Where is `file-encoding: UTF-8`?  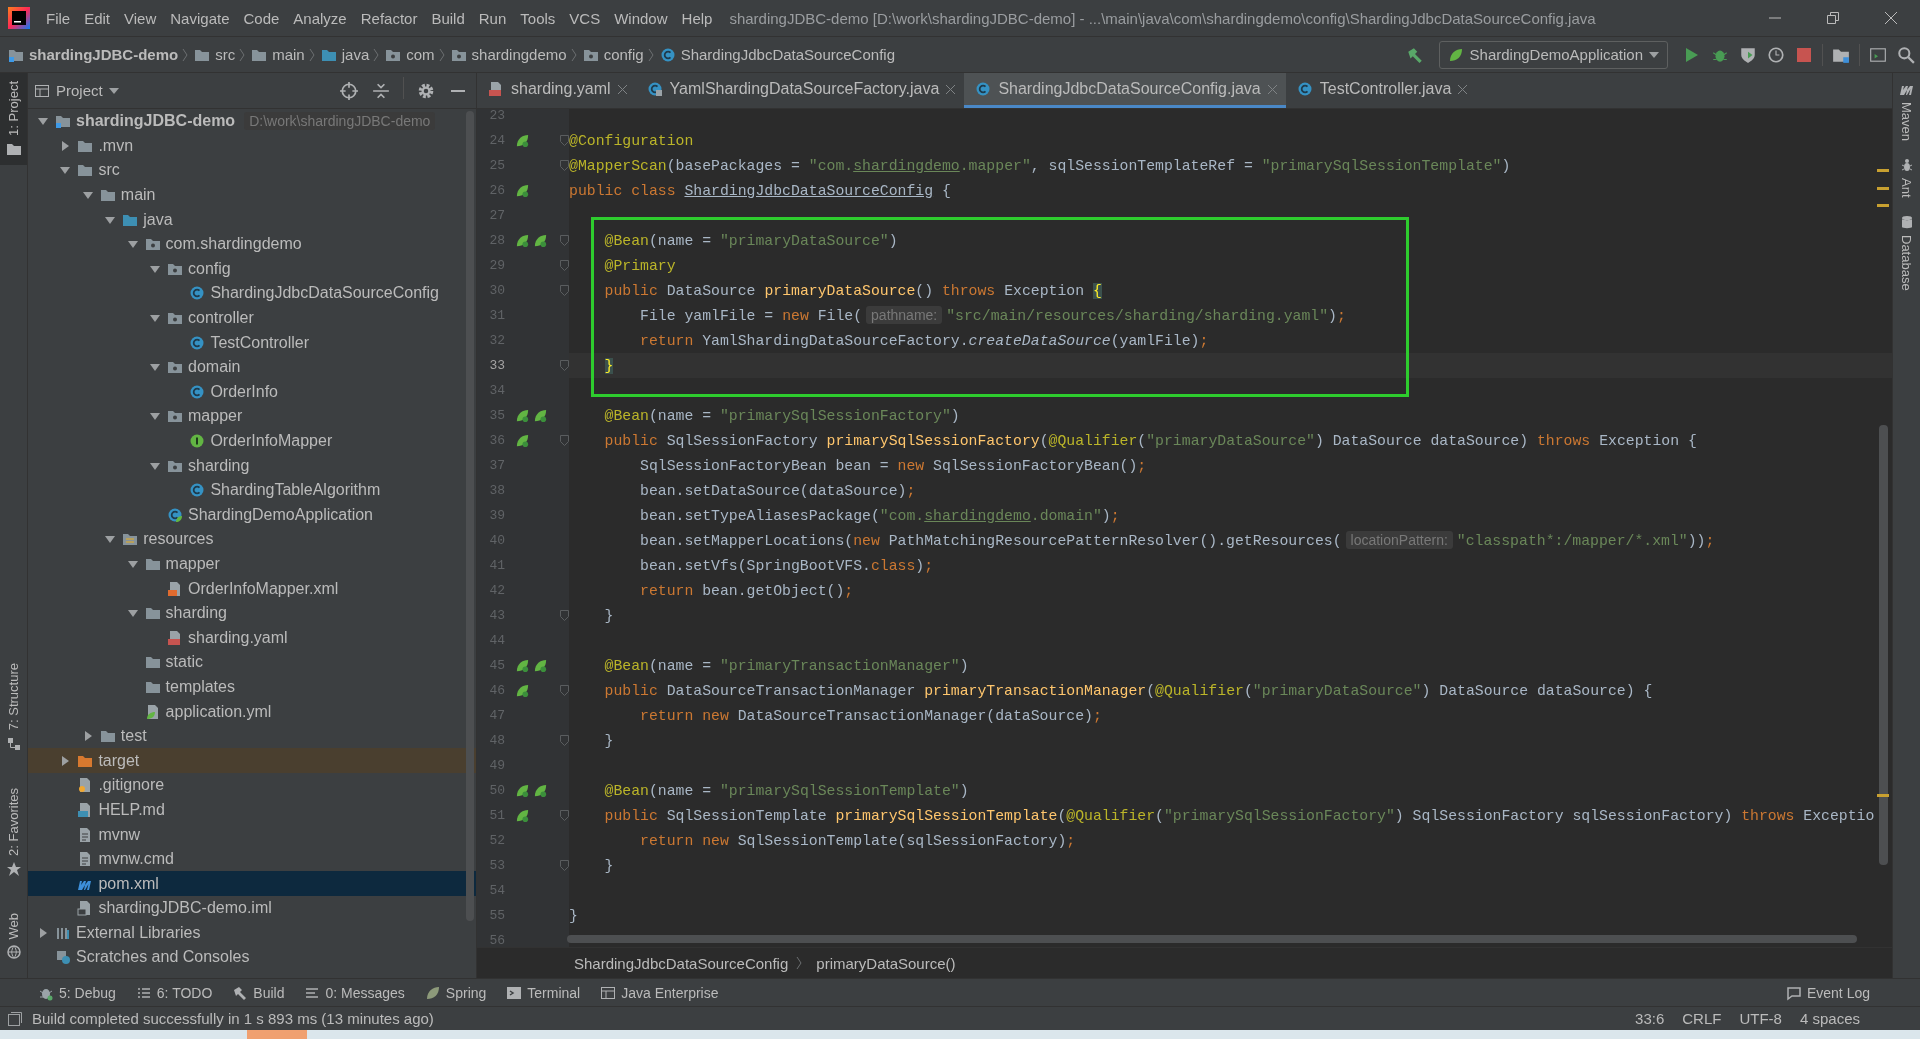 file-encoding: UTF-8 is located at coordinates (1760, 1018).